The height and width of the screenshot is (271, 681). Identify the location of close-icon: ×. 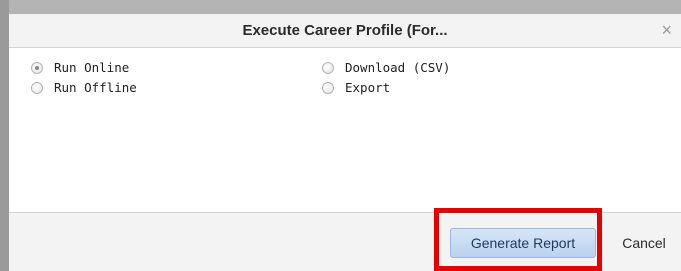
(666, 30).